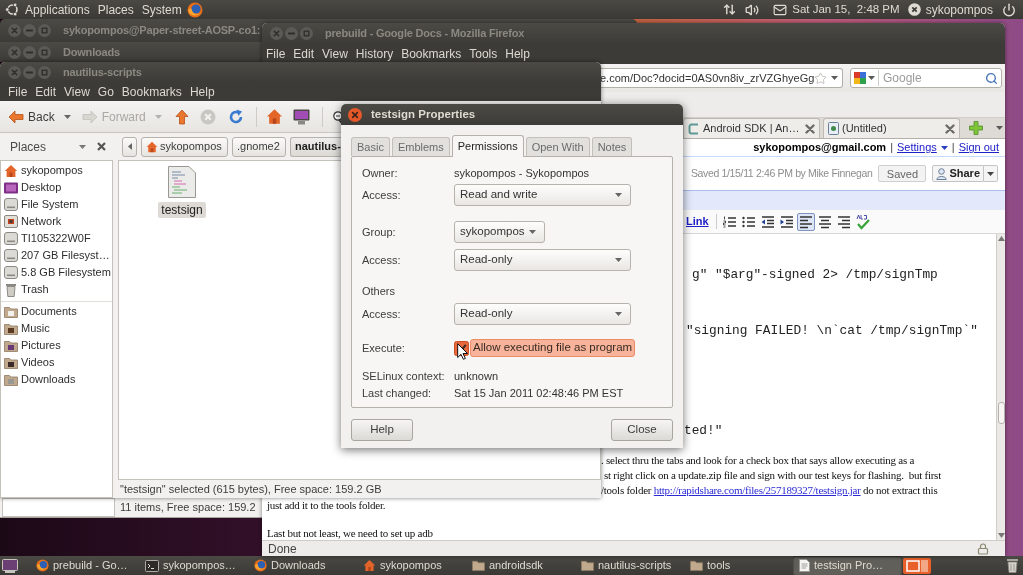 This screenshot has width=1023, height=575. What do you see at coordinates (411, 565) in the screenshot?
I see `taskbar-item: sykopompos` at bounding box center [411, 565].